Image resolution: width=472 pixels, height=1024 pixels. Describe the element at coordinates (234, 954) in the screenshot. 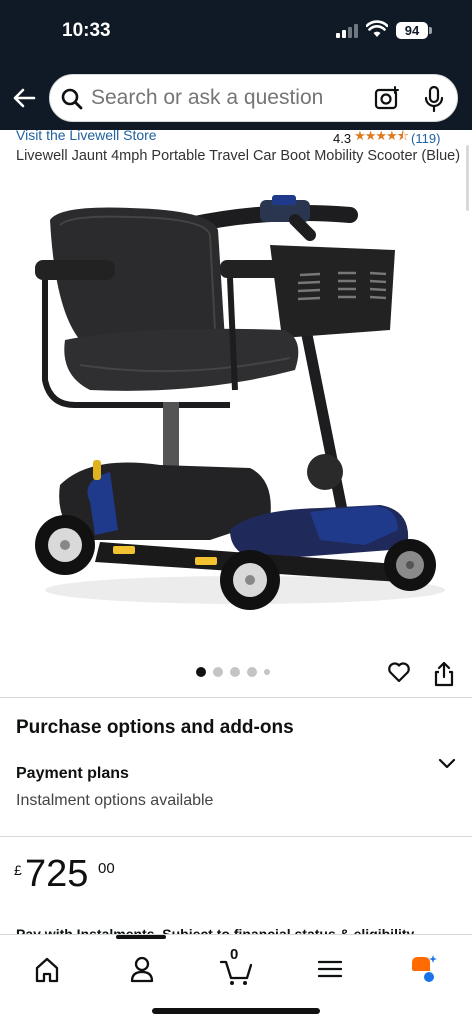

I see `cart-count: 0` at that location.